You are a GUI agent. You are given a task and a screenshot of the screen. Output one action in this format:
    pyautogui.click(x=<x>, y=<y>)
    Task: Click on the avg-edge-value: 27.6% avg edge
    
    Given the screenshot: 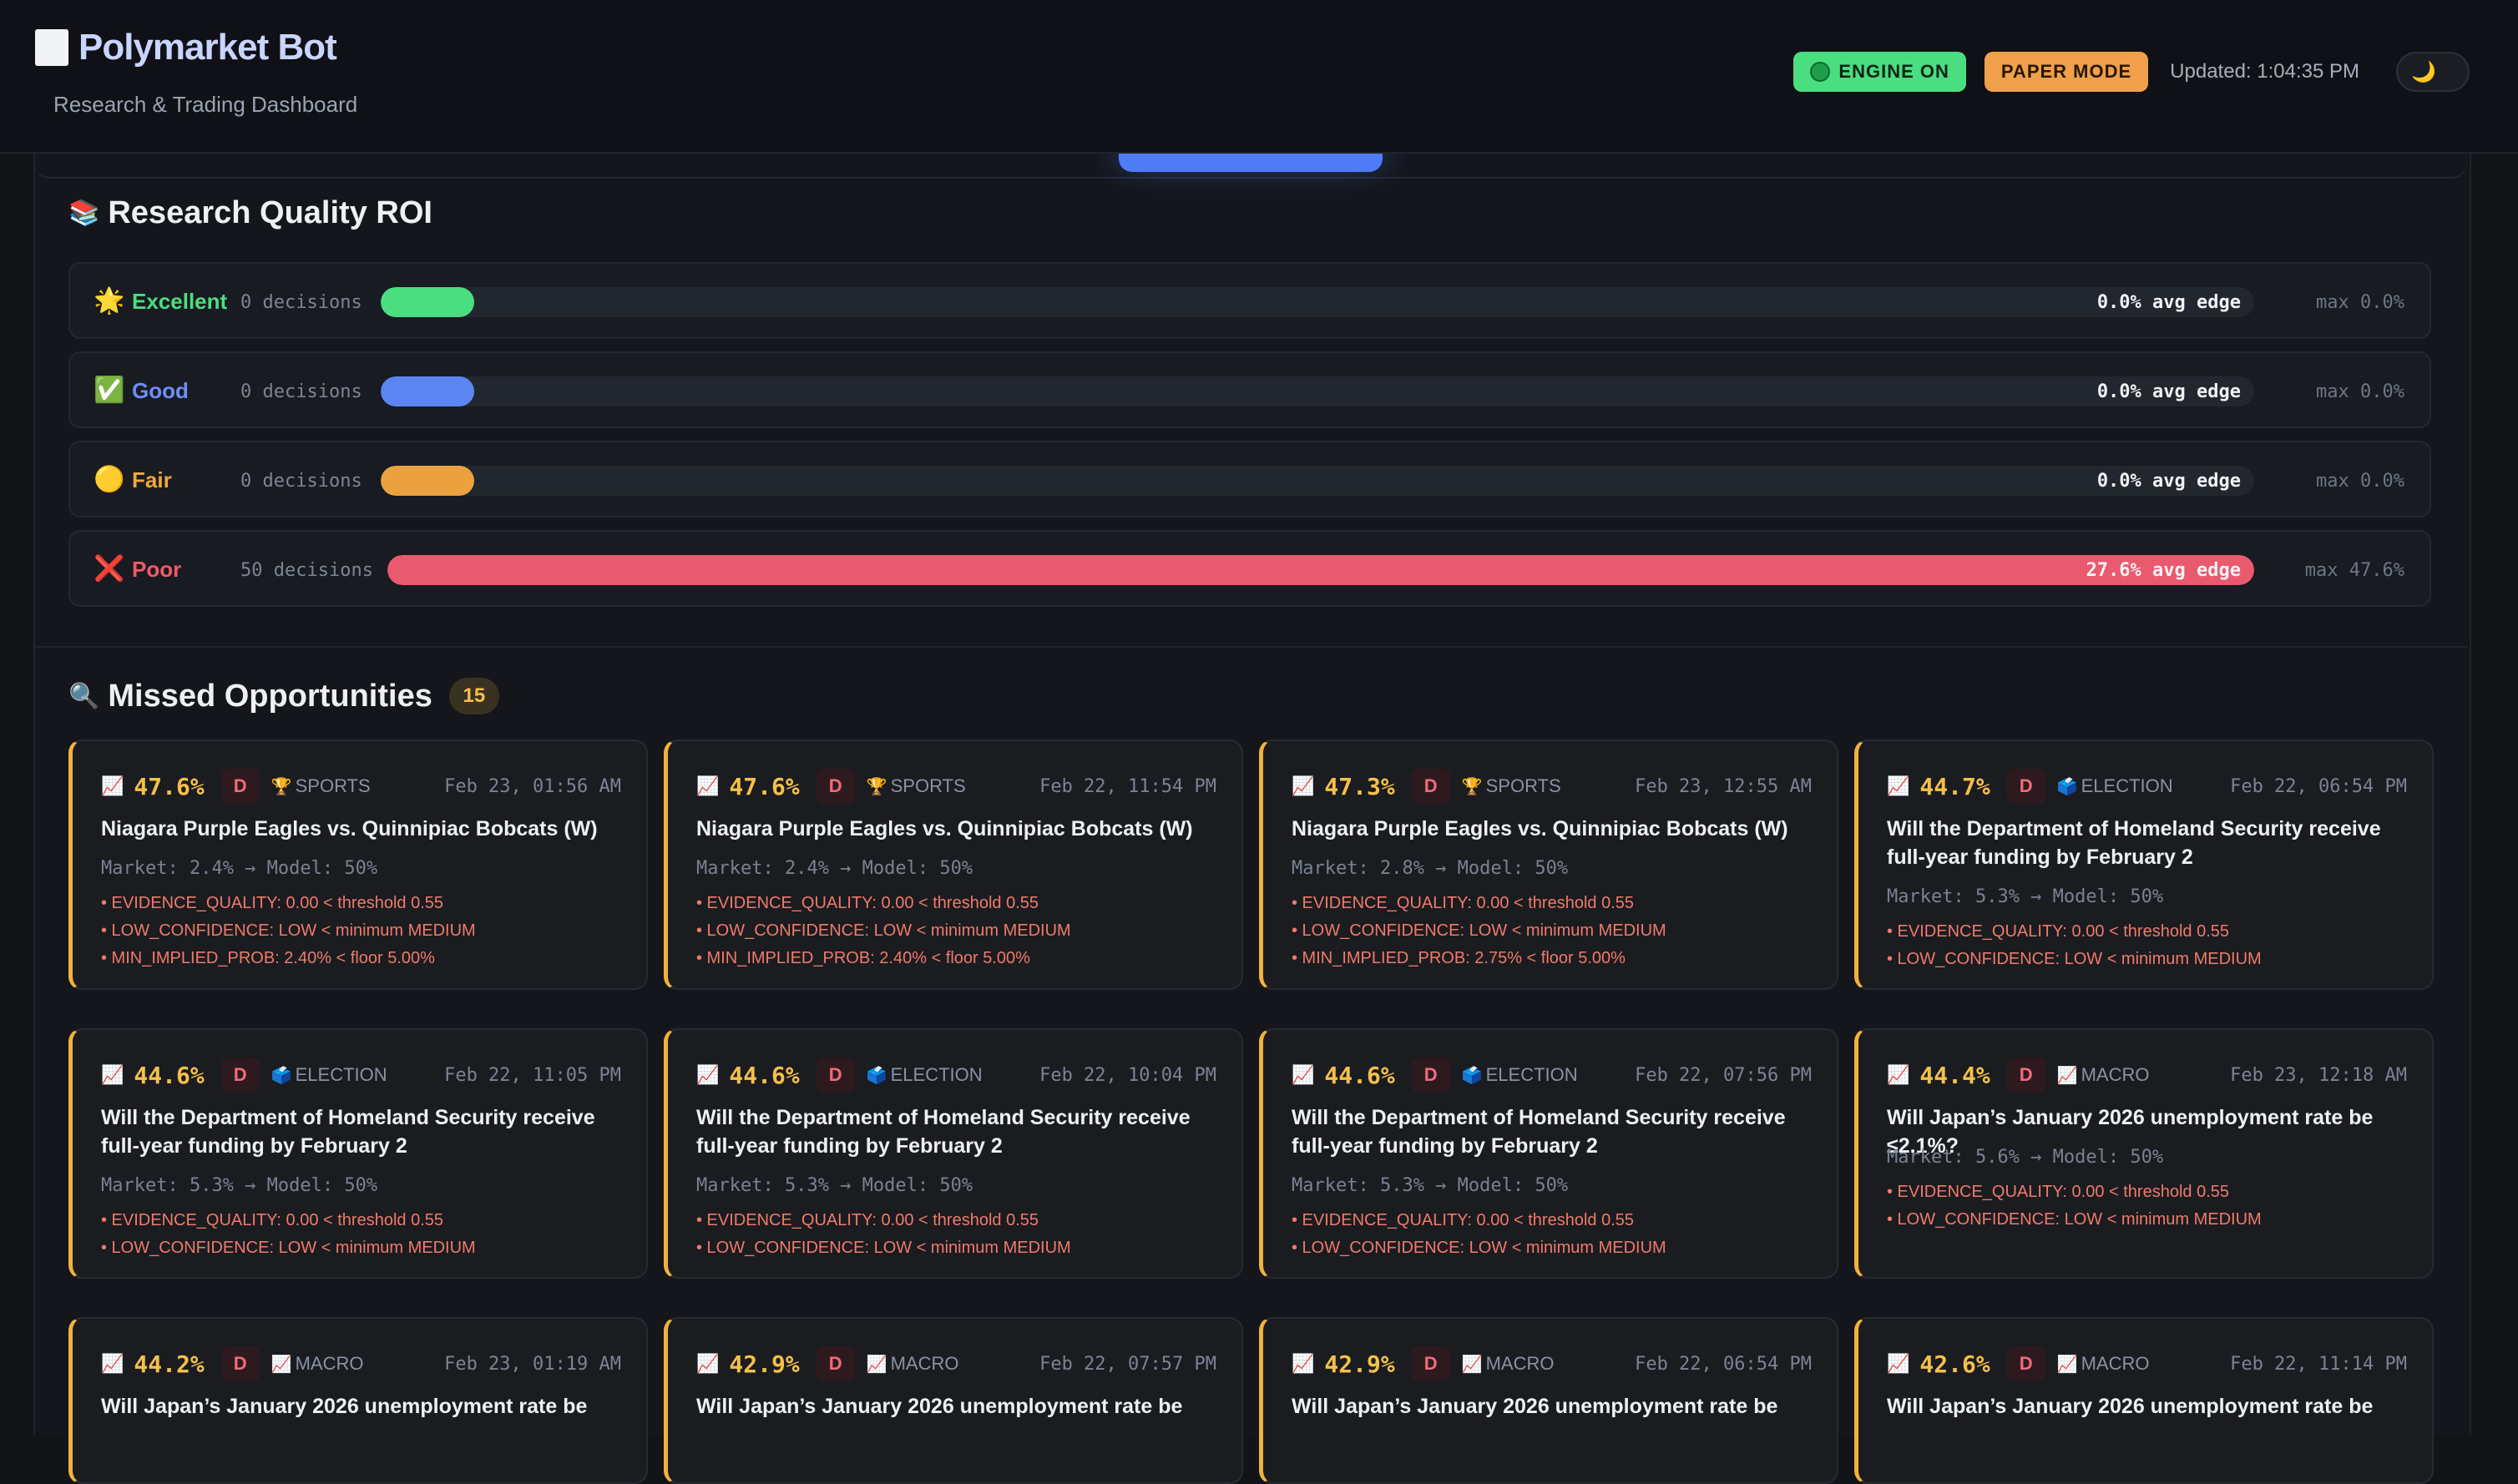 What is the action you would take?
    pyautogui.click(x=2163, y=570)
    